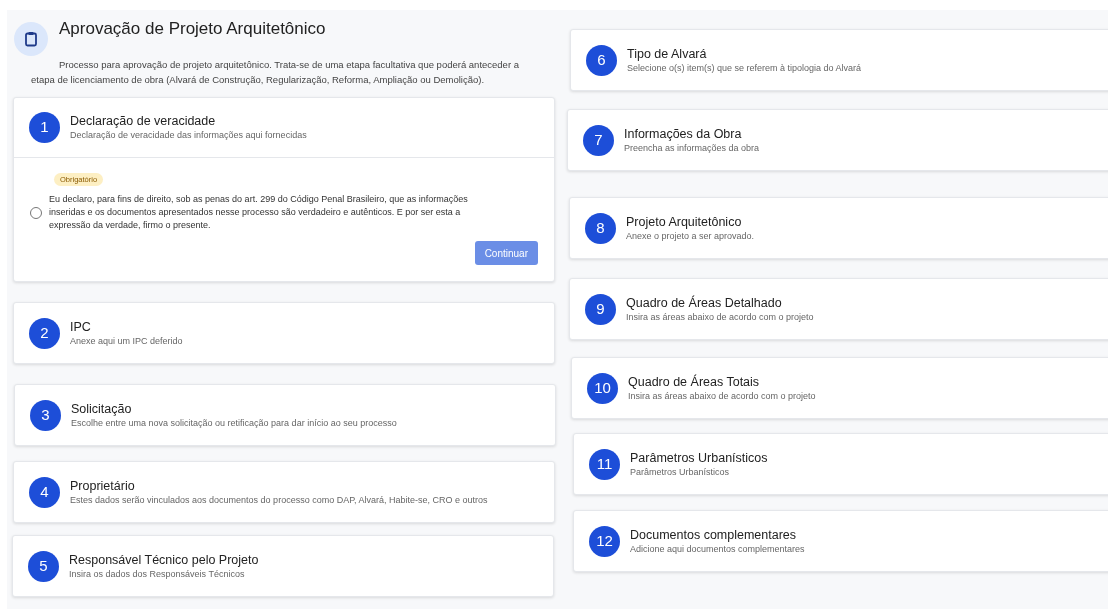  What do you see at coordinates (717, 548) in the screenshot?
I see `step-subtitle: Adicione aqui documentos complementares` at bounding box center [717, 548].